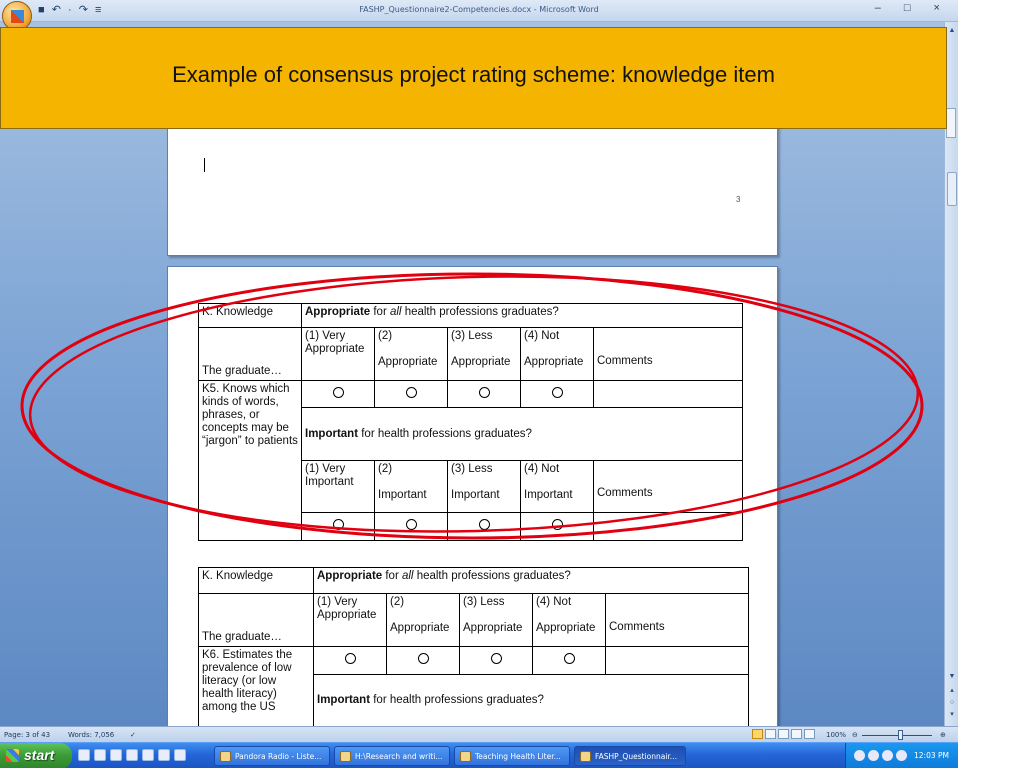  I want to click on app3-icon, so click(180, 755).